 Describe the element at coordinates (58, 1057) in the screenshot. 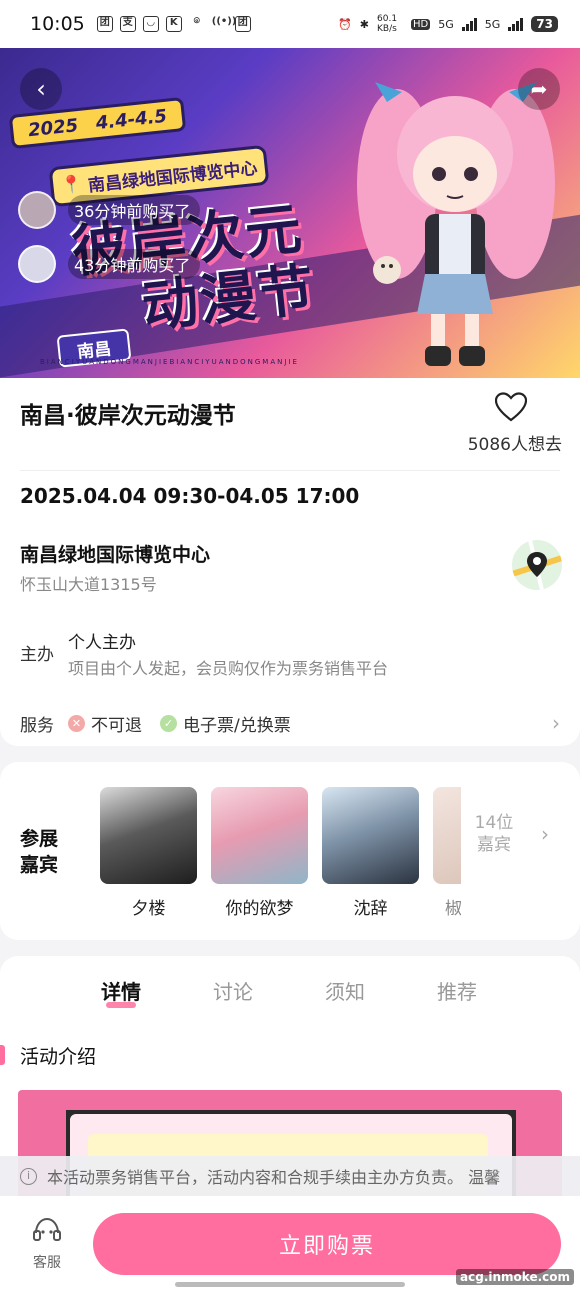

I see `section-title: 活动介绍` at that location.